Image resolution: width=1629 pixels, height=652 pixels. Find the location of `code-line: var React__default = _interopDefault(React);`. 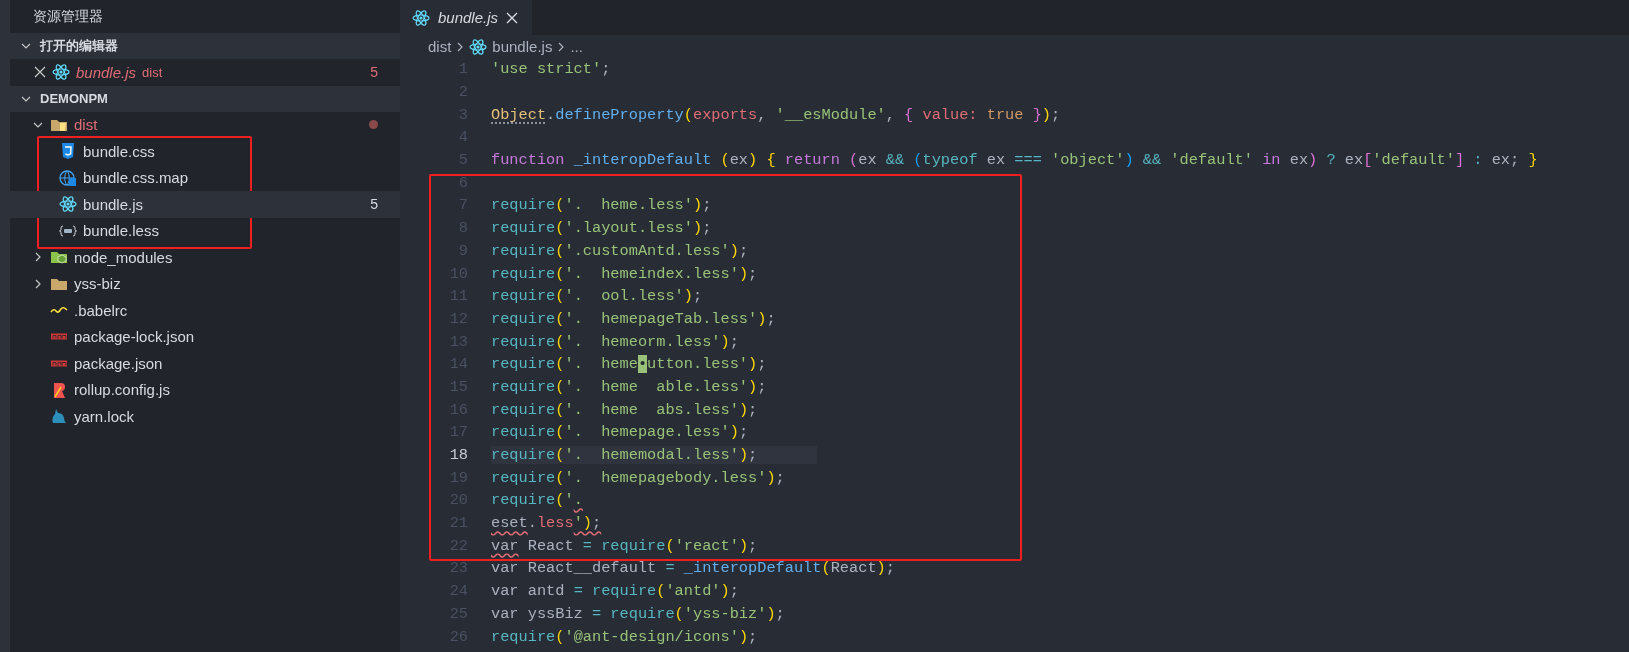

code-line: var React__default = _interopDefault(React); is located at coordinates (693, 568).